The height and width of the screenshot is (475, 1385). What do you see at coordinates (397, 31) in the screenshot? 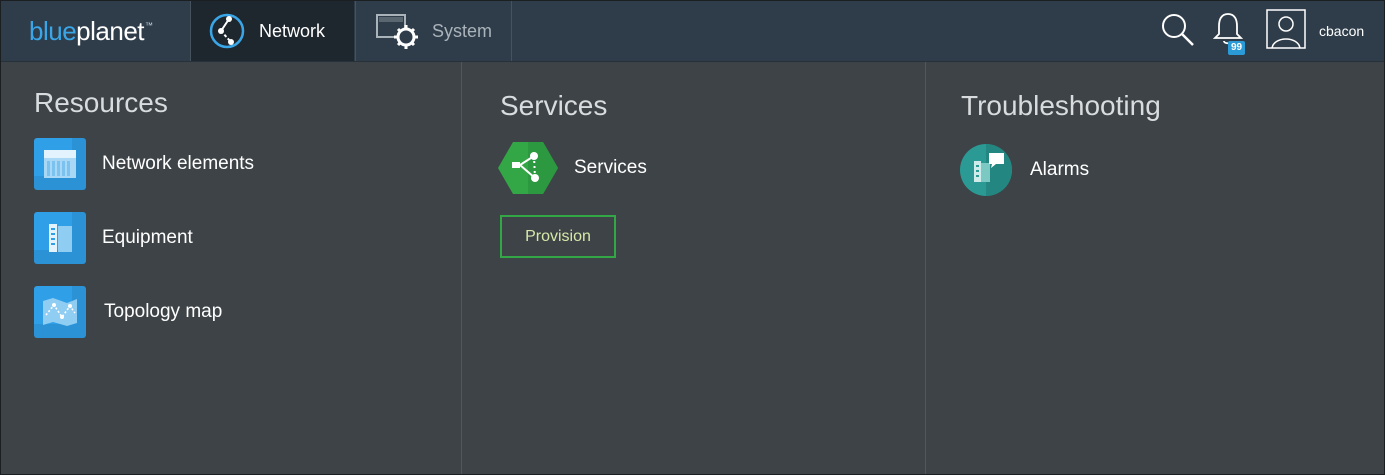
I see `system-gear-icon` at bounding box center [397, 31].